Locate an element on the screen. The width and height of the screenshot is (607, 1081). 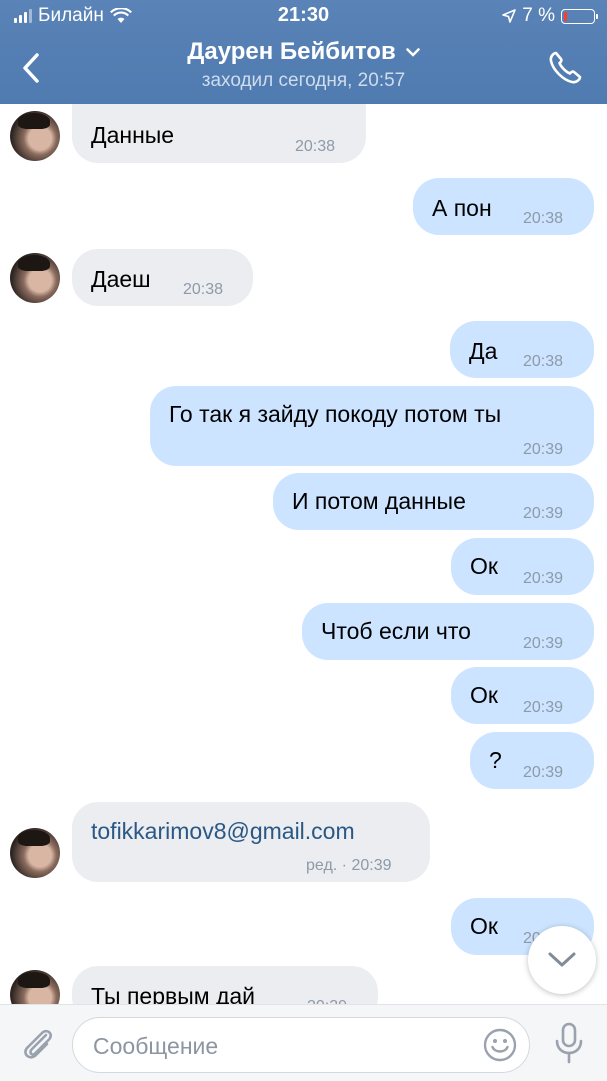
paperclip-icon is located at coordinates (38, 1044).